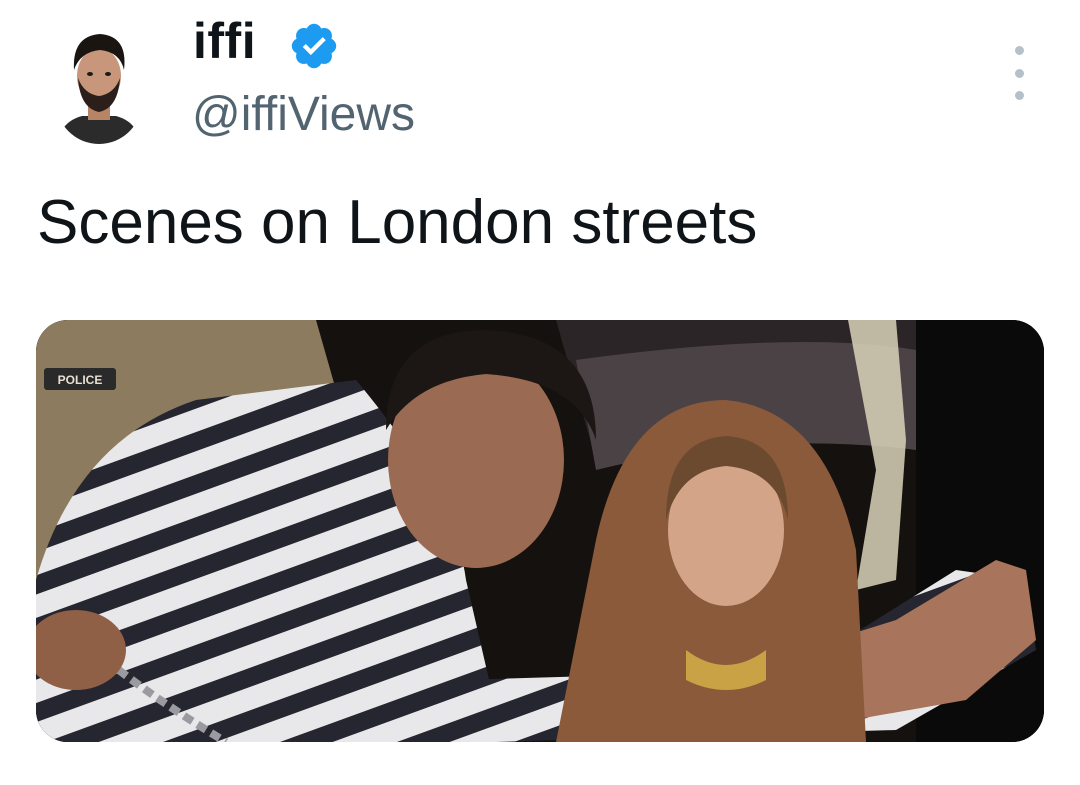  Describe the element at coordinates (314, 46) in the screenshot. I see `verified-badge-icon` at that location.